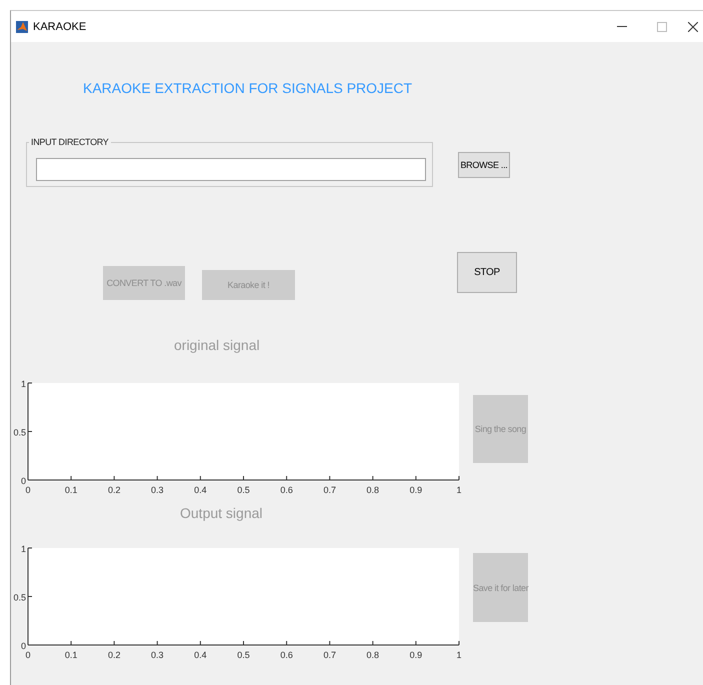  Describe the element at coordinates (22, 26) in the screenshot. I see `app-logo-icon` at that location.